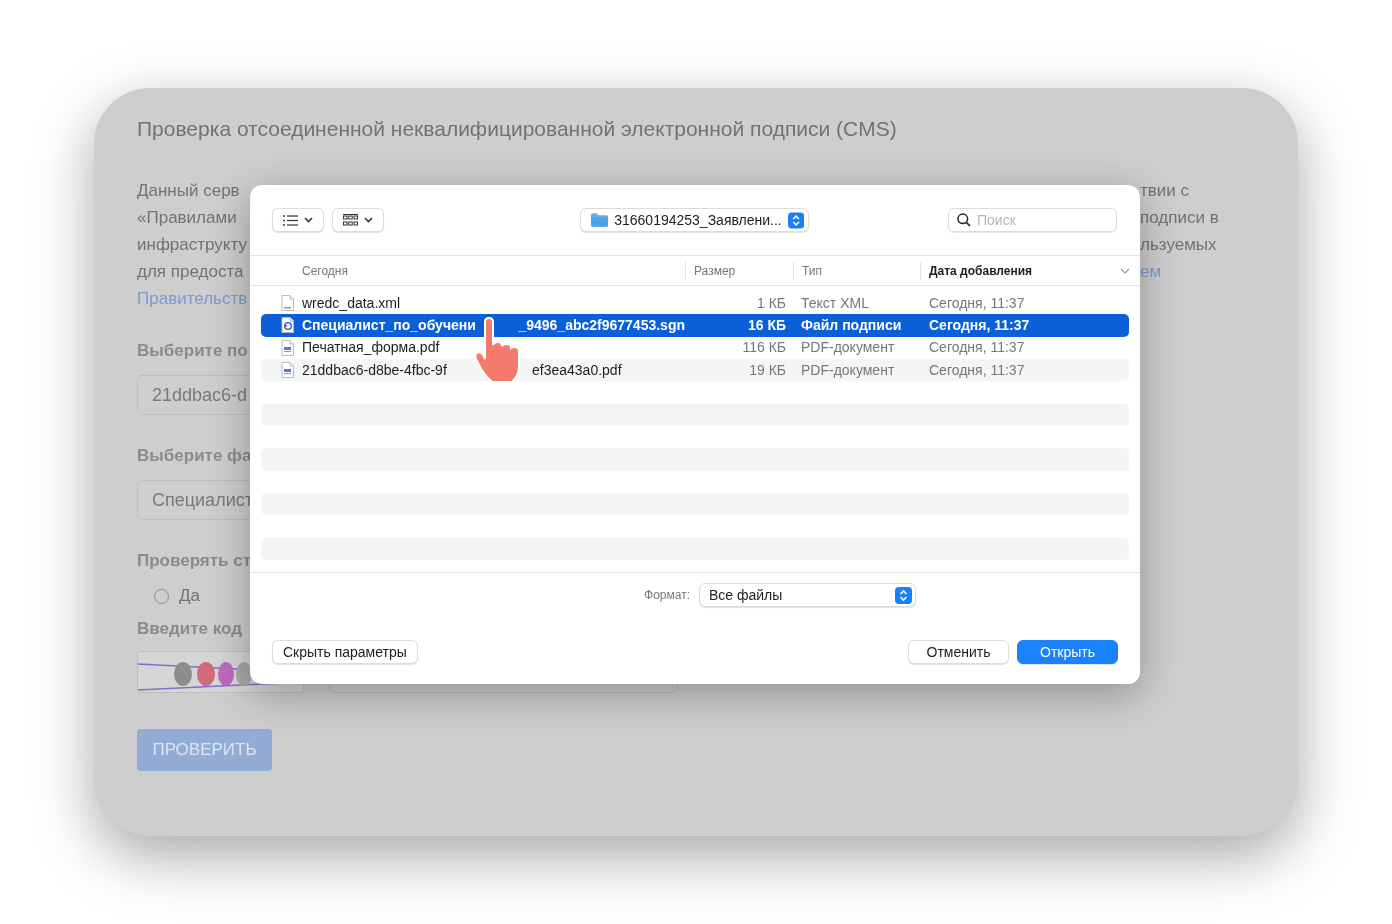  What do you see at coordinates (807, 595) in the screenshot?
I see `format-select: Все файлы` at bounding box center [807, 595].